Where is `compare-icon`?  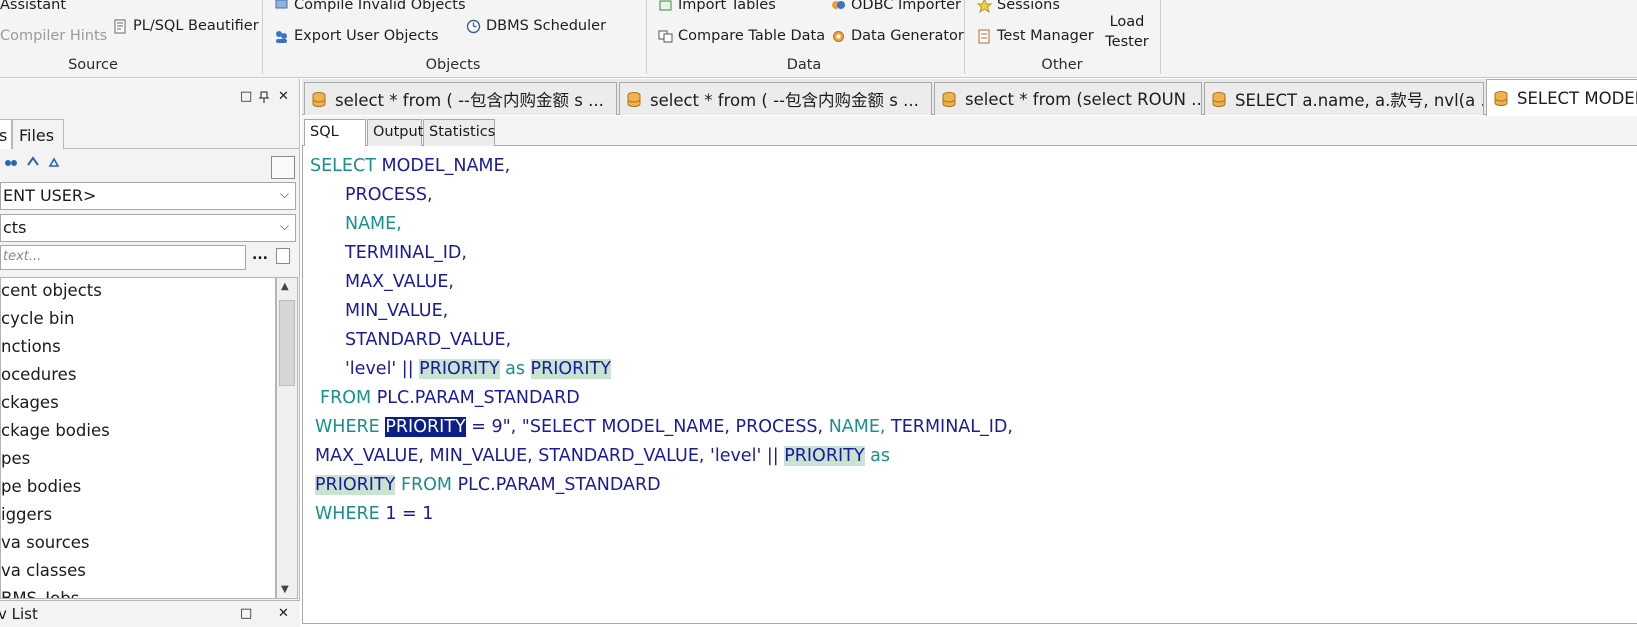
compare-icon is located at coordinates (665, 36).